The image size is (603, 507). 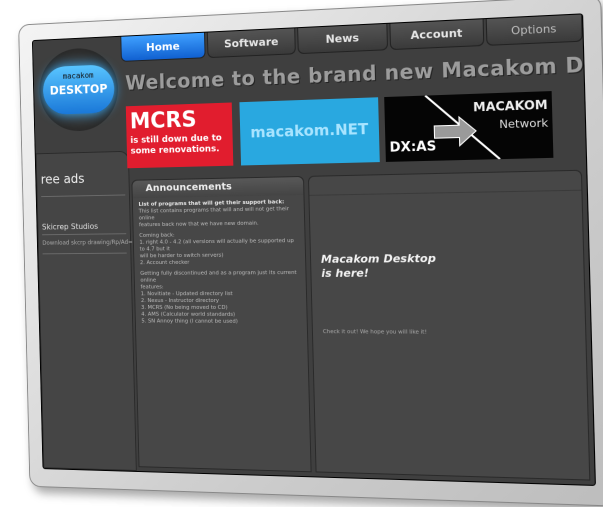 What do you see at coordinates (163, 121) in the screenshot?
I see `mcrs-title: MCRS` at bounding box center [163, 121].